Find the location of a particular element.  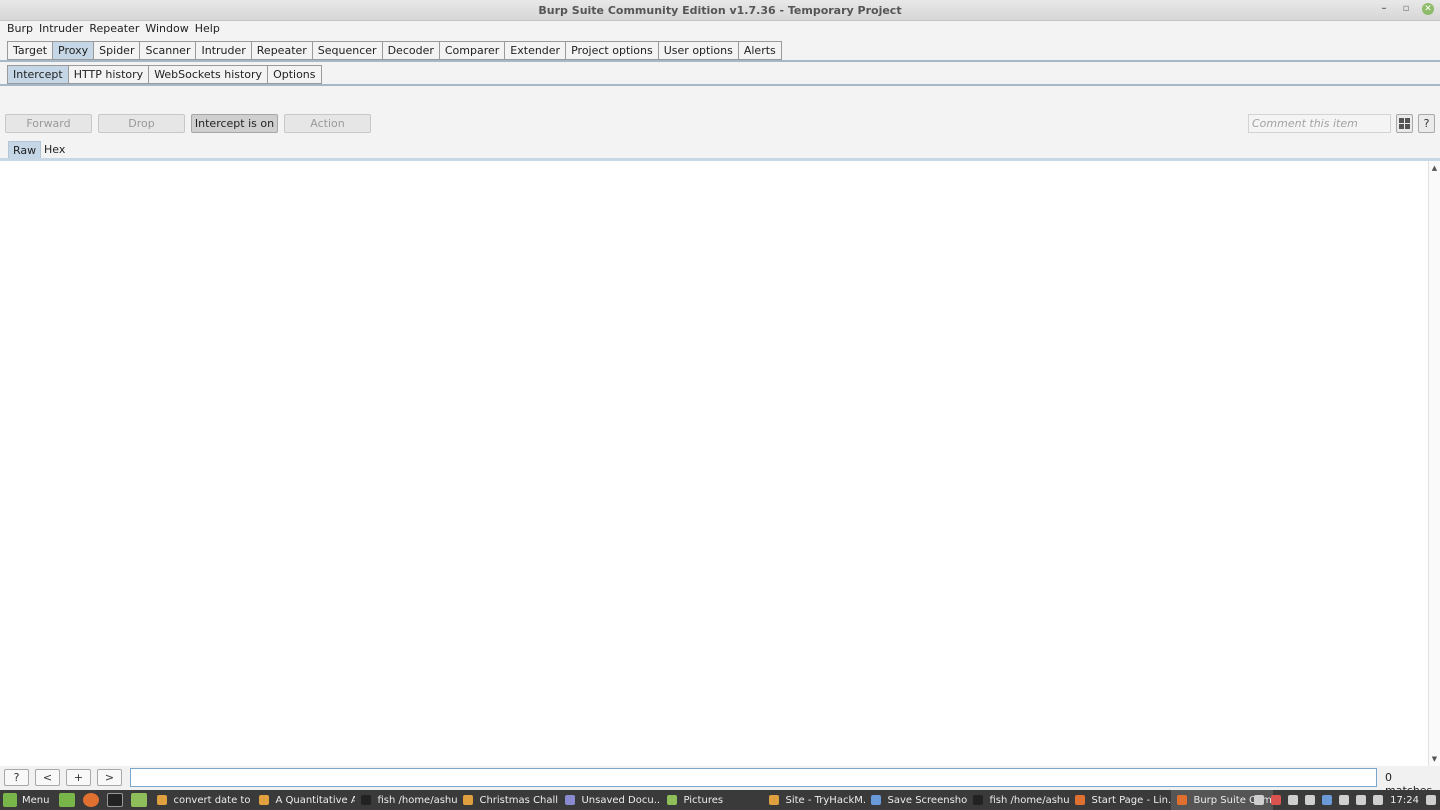

start-menu-button: Menu is located at coordinates (27, 800).